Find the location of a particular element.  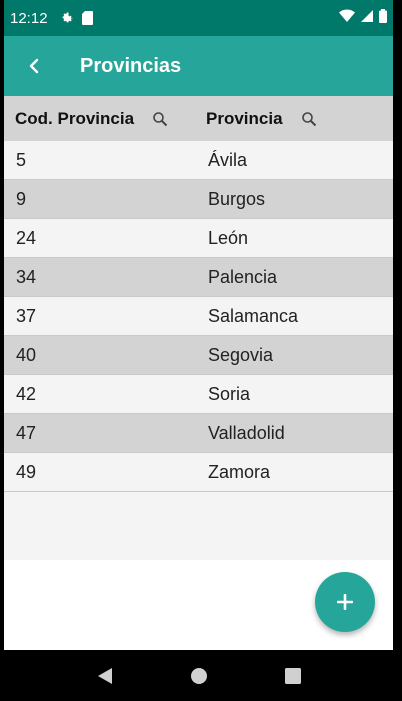

row-code: 24 is located at coordinates (26, 237).